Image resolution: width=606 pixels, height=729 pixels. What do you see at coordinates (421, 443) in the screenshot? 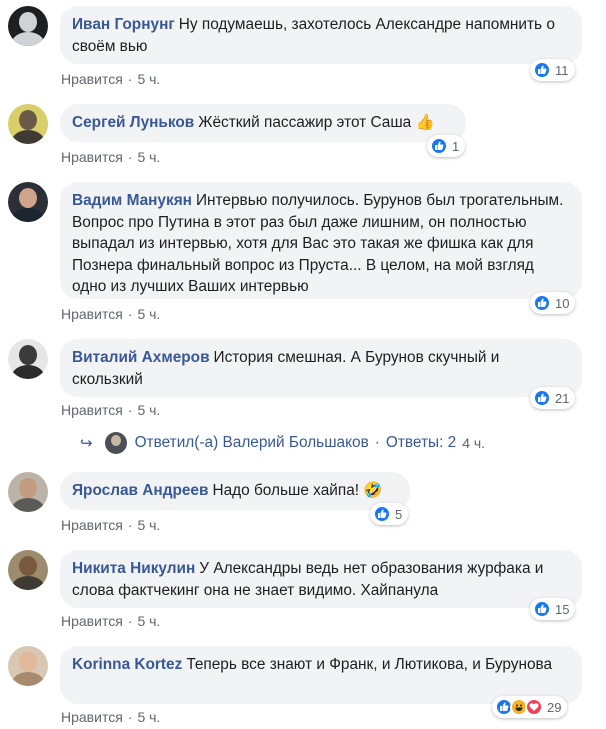
I see `replies-count: Ответы: 2` at bounding box center [421, 443].